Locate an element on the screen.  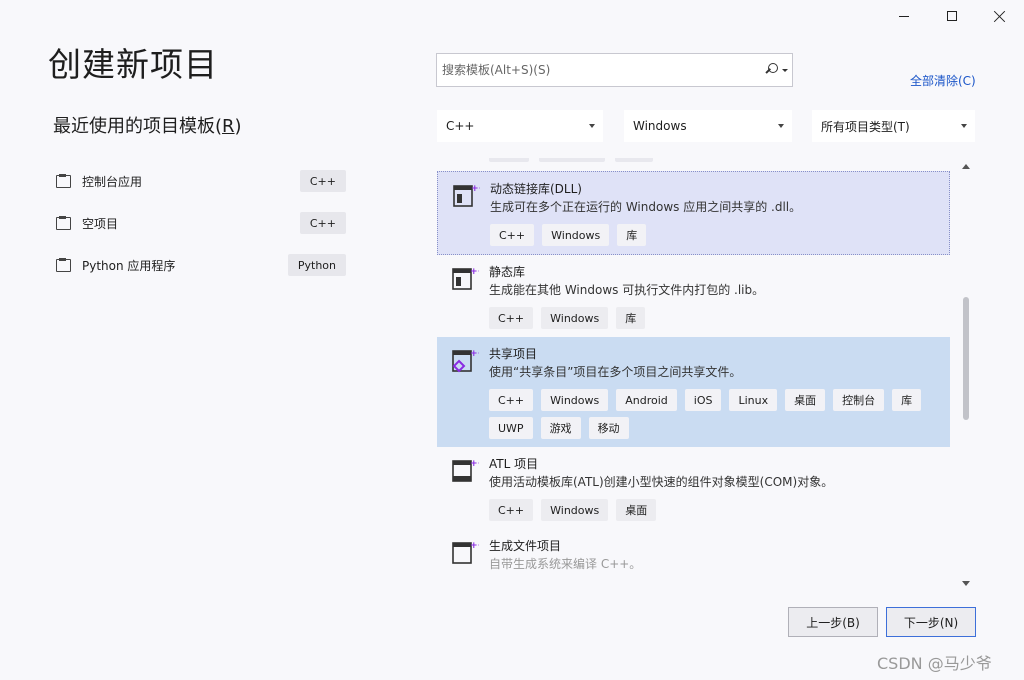
template-tag: Linux is located at coordinates (753, 400).